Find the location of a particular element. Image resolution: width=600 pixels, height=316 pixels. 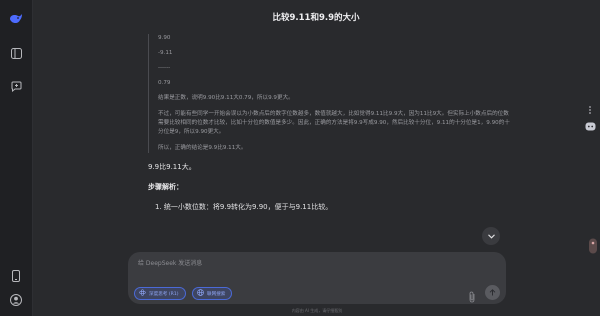

web-search-toggle: 联网搜索 is located at coordinates (212, 293).